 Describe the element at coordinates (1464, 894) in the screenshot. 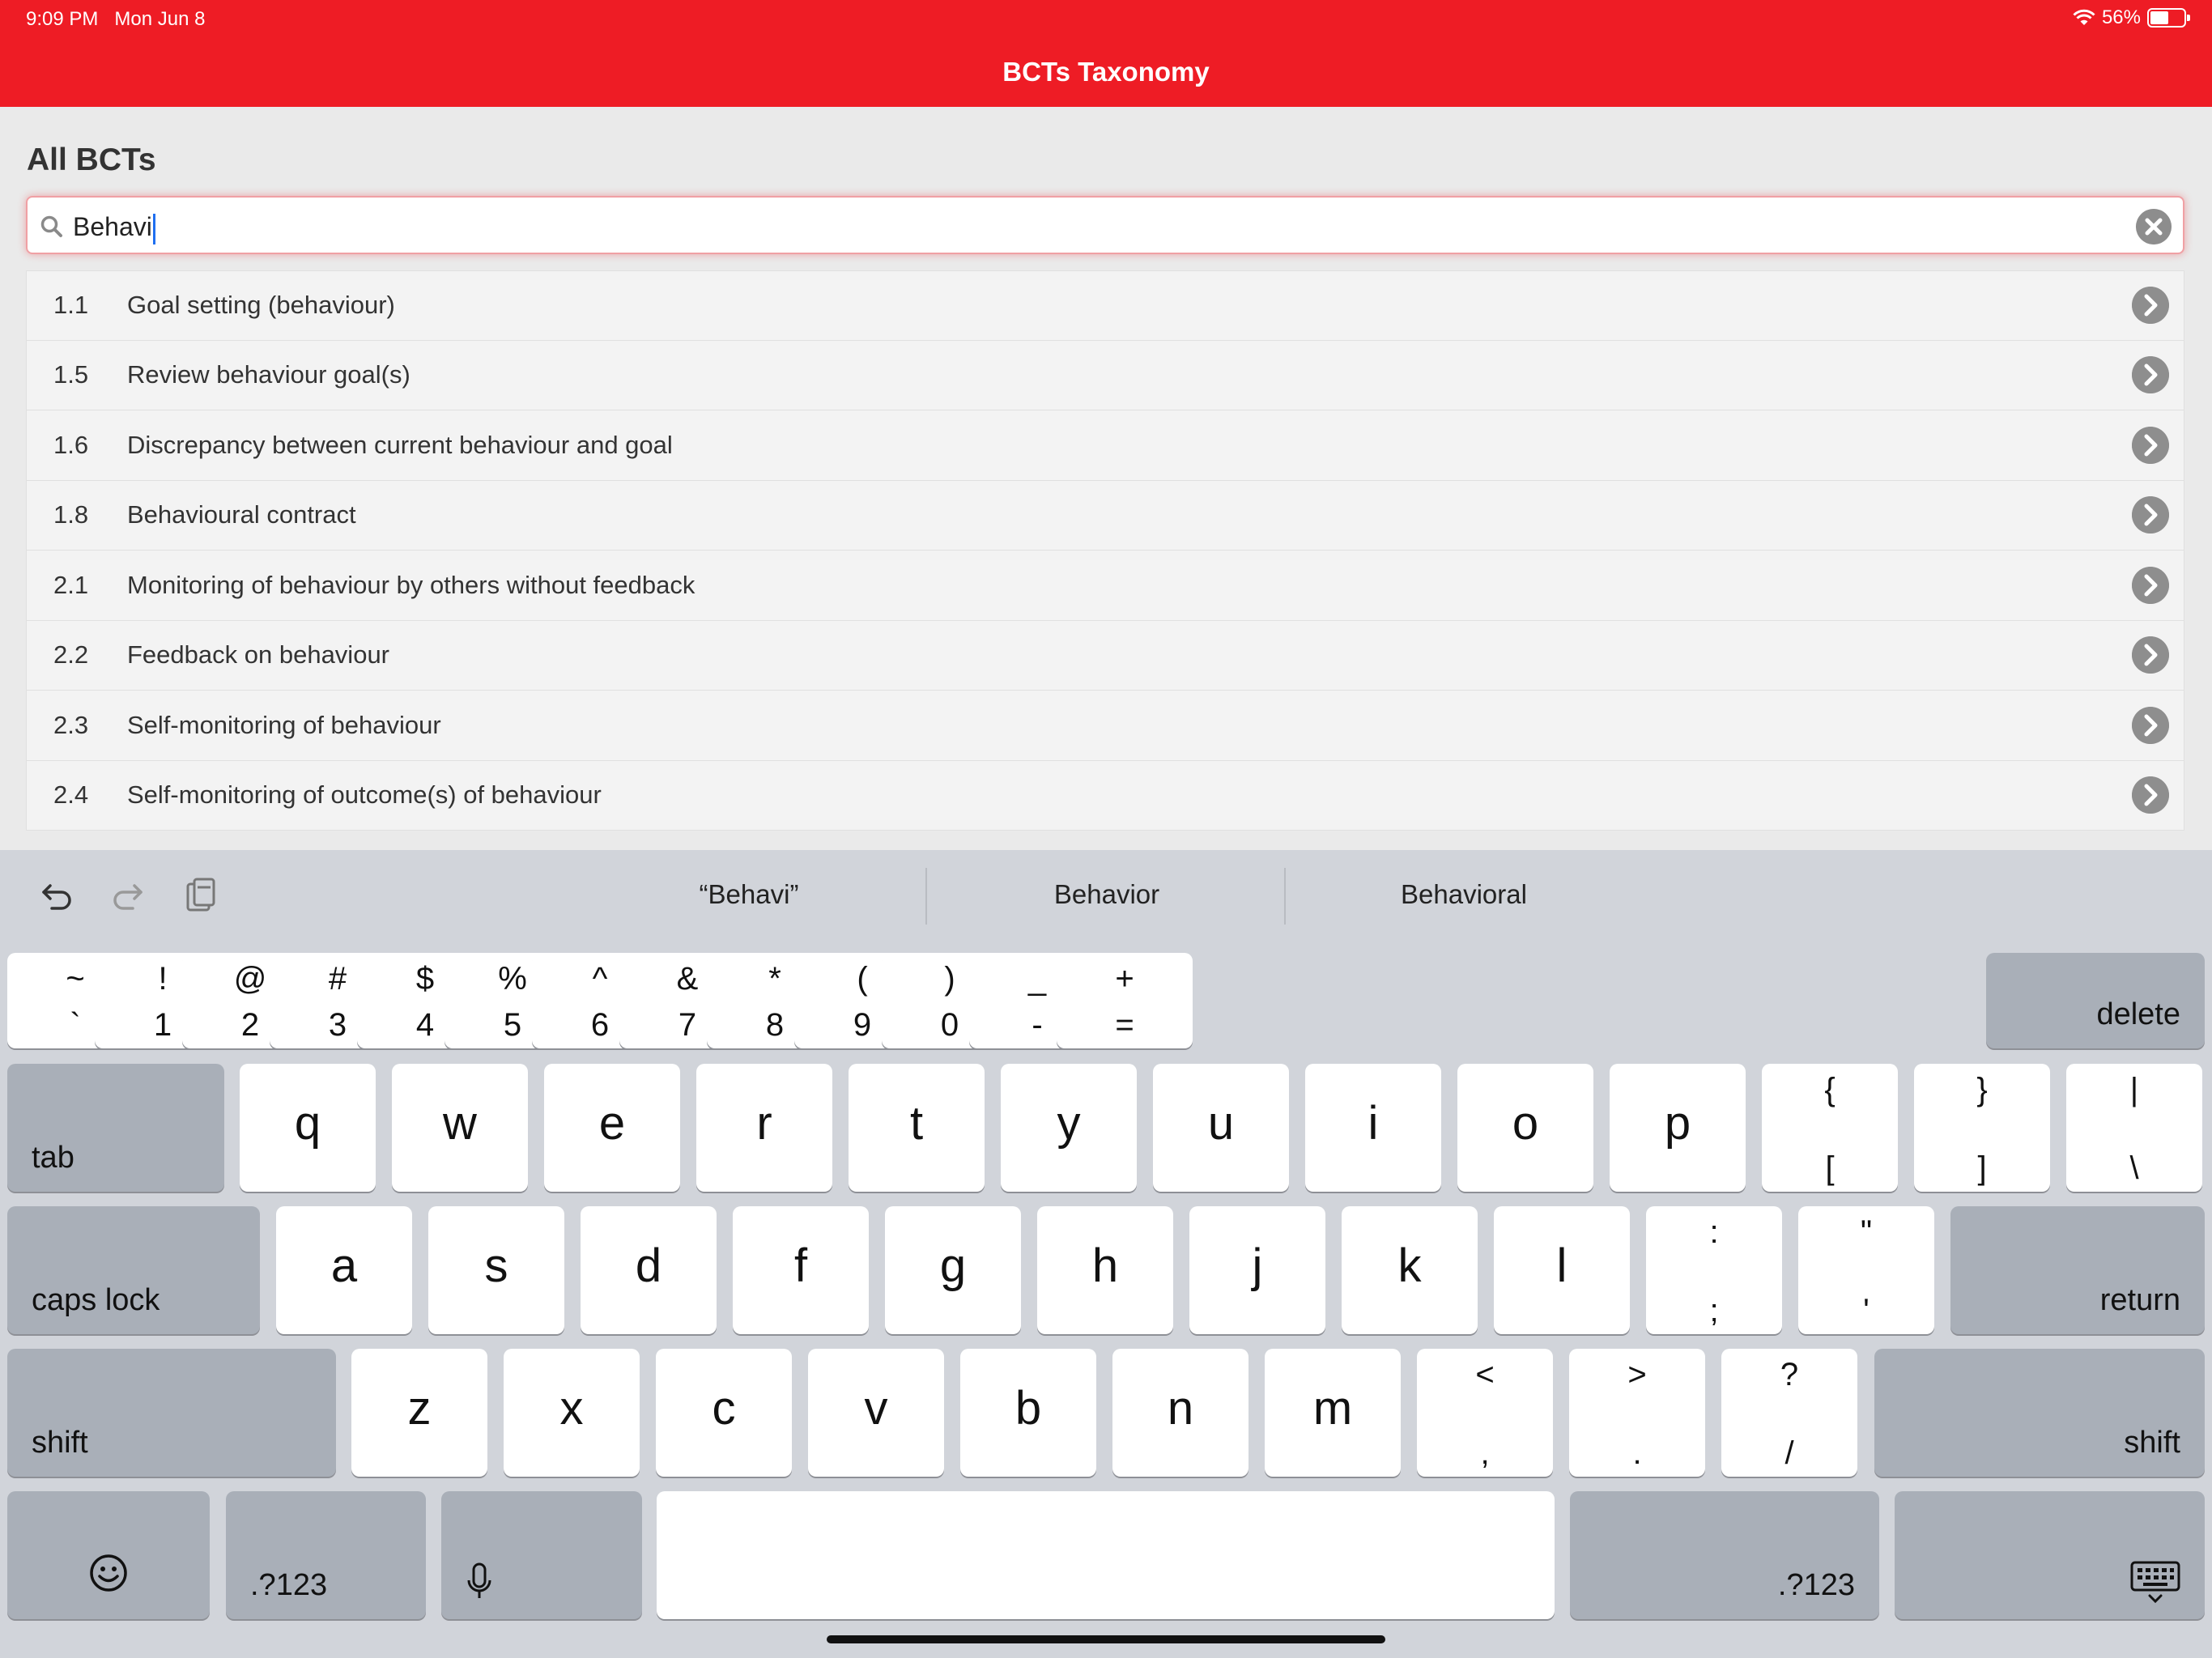

I see `suggestion-behavioral: Behavioral` at that location.